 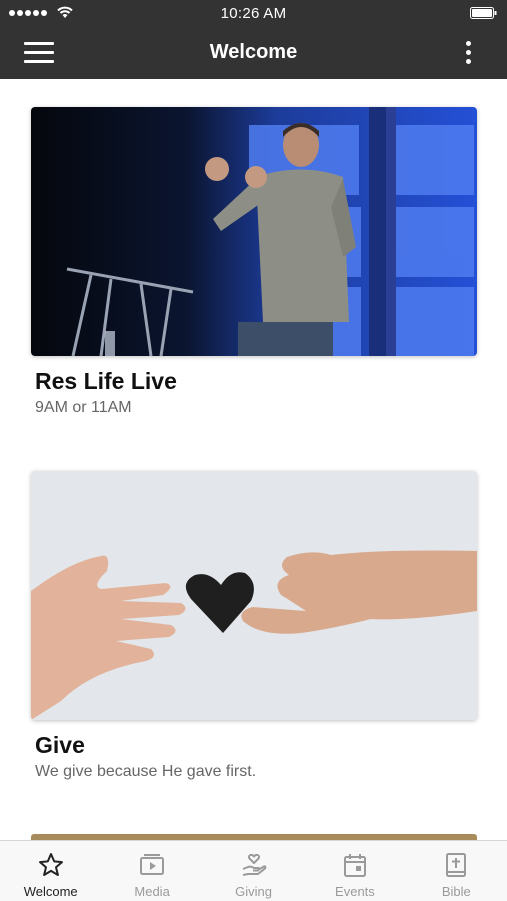 What do you see at coordinates (152, 891) in the screenshot?
I see `tab-label: Media` at bounding box center [152, 891].